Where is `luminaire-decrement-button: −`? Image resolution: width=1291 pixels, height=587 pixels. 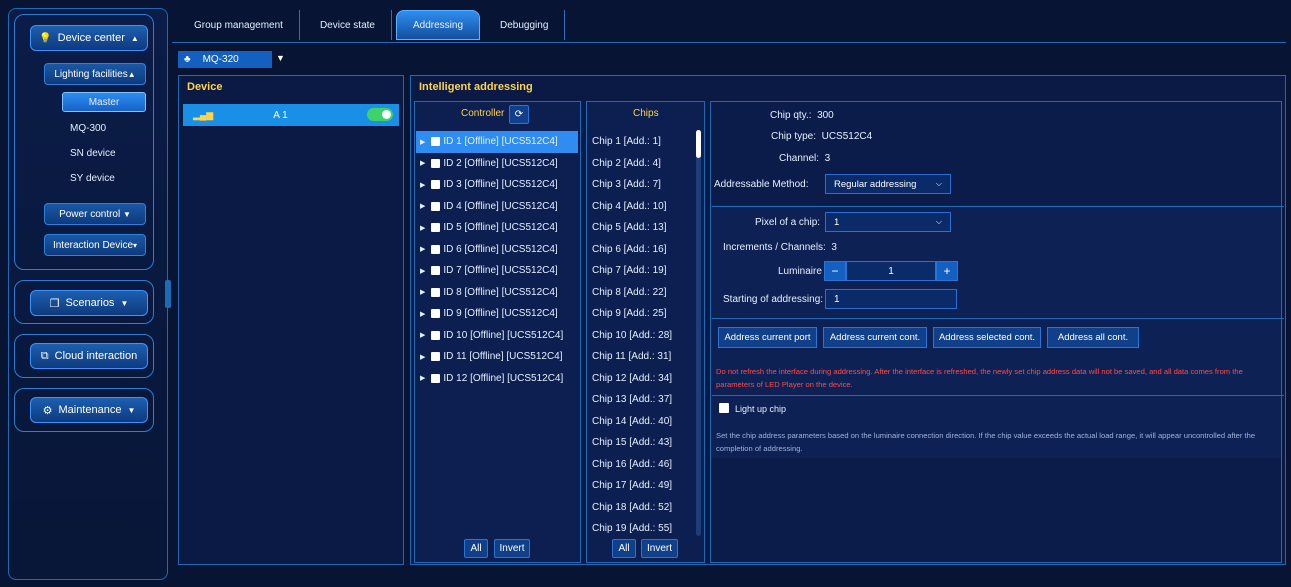 luminaire-decrement-button: − is located at coordinates (835, 271).